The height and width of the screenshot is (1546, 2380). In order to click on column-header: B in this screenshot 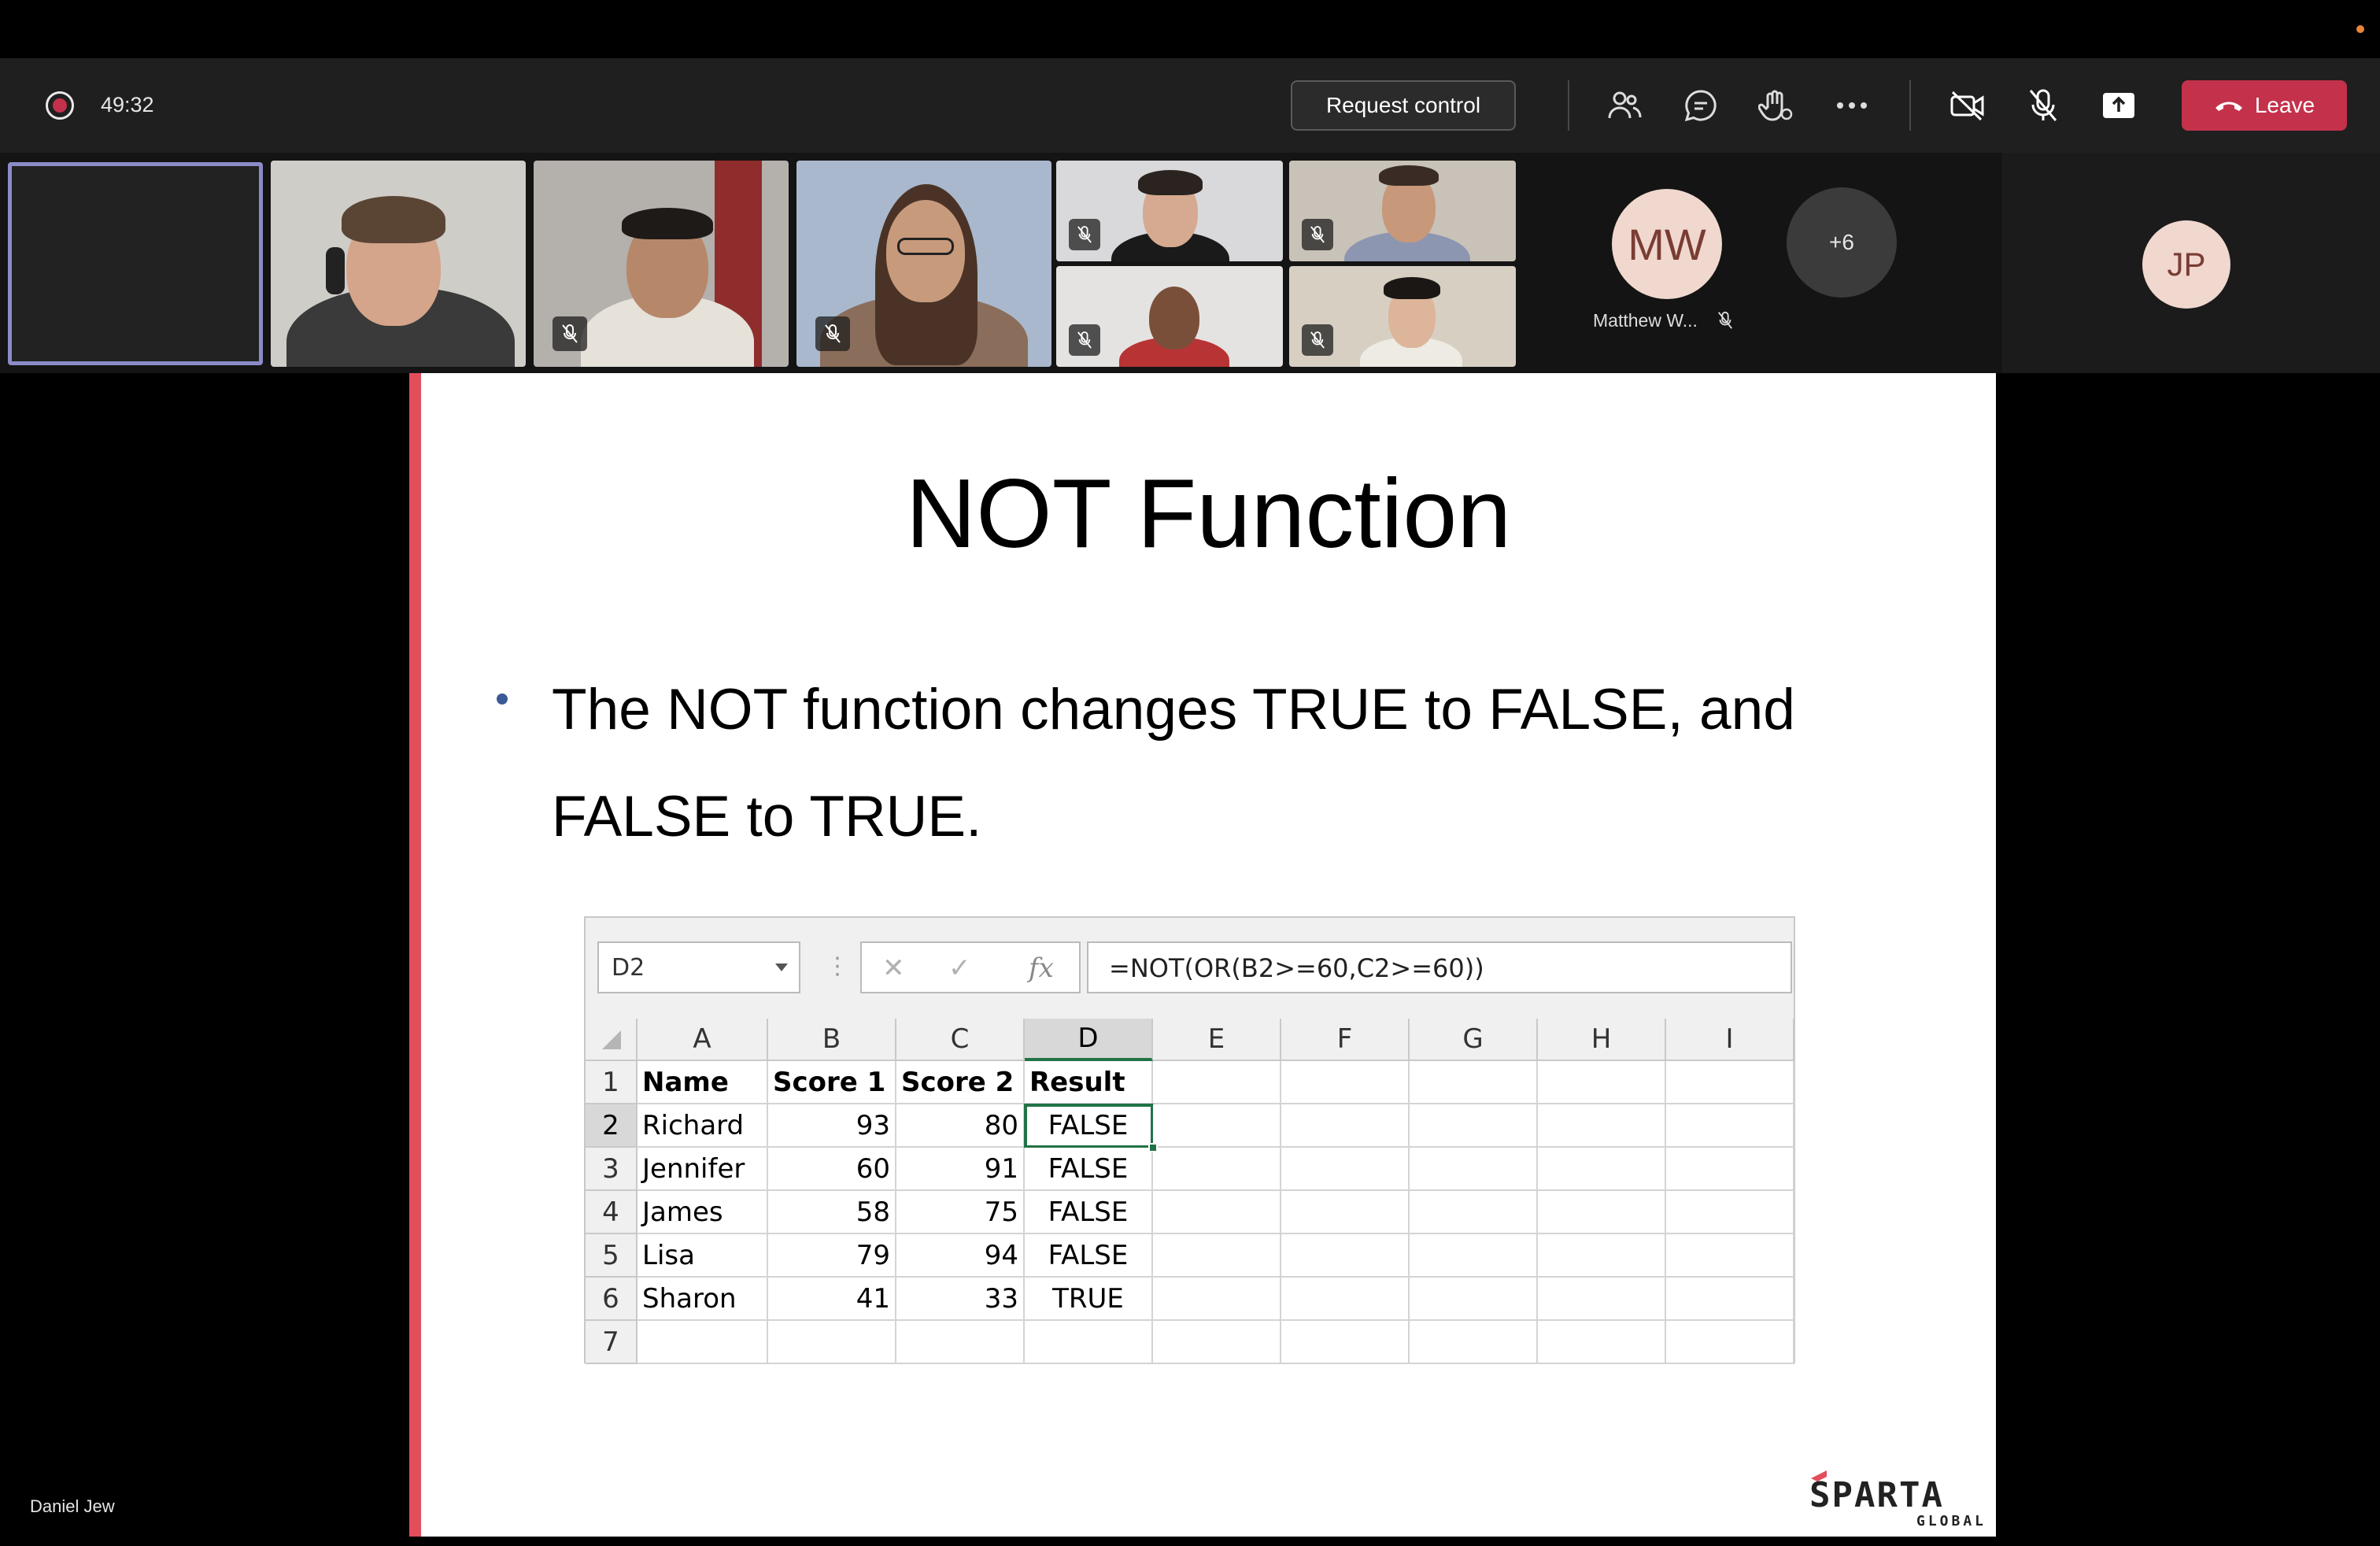, I will do `click(832, 1040)`.